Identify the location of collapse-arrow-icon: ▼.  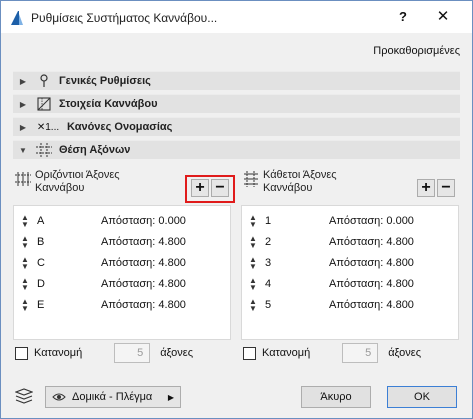
(23, 150).